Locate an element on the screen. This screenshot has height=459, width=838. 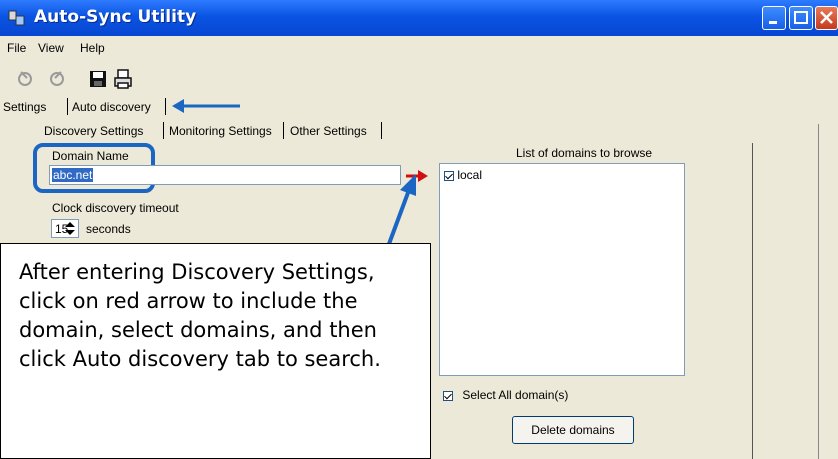
tab-auto-discovery: Auto discovery is located at coordinates (111, 107).